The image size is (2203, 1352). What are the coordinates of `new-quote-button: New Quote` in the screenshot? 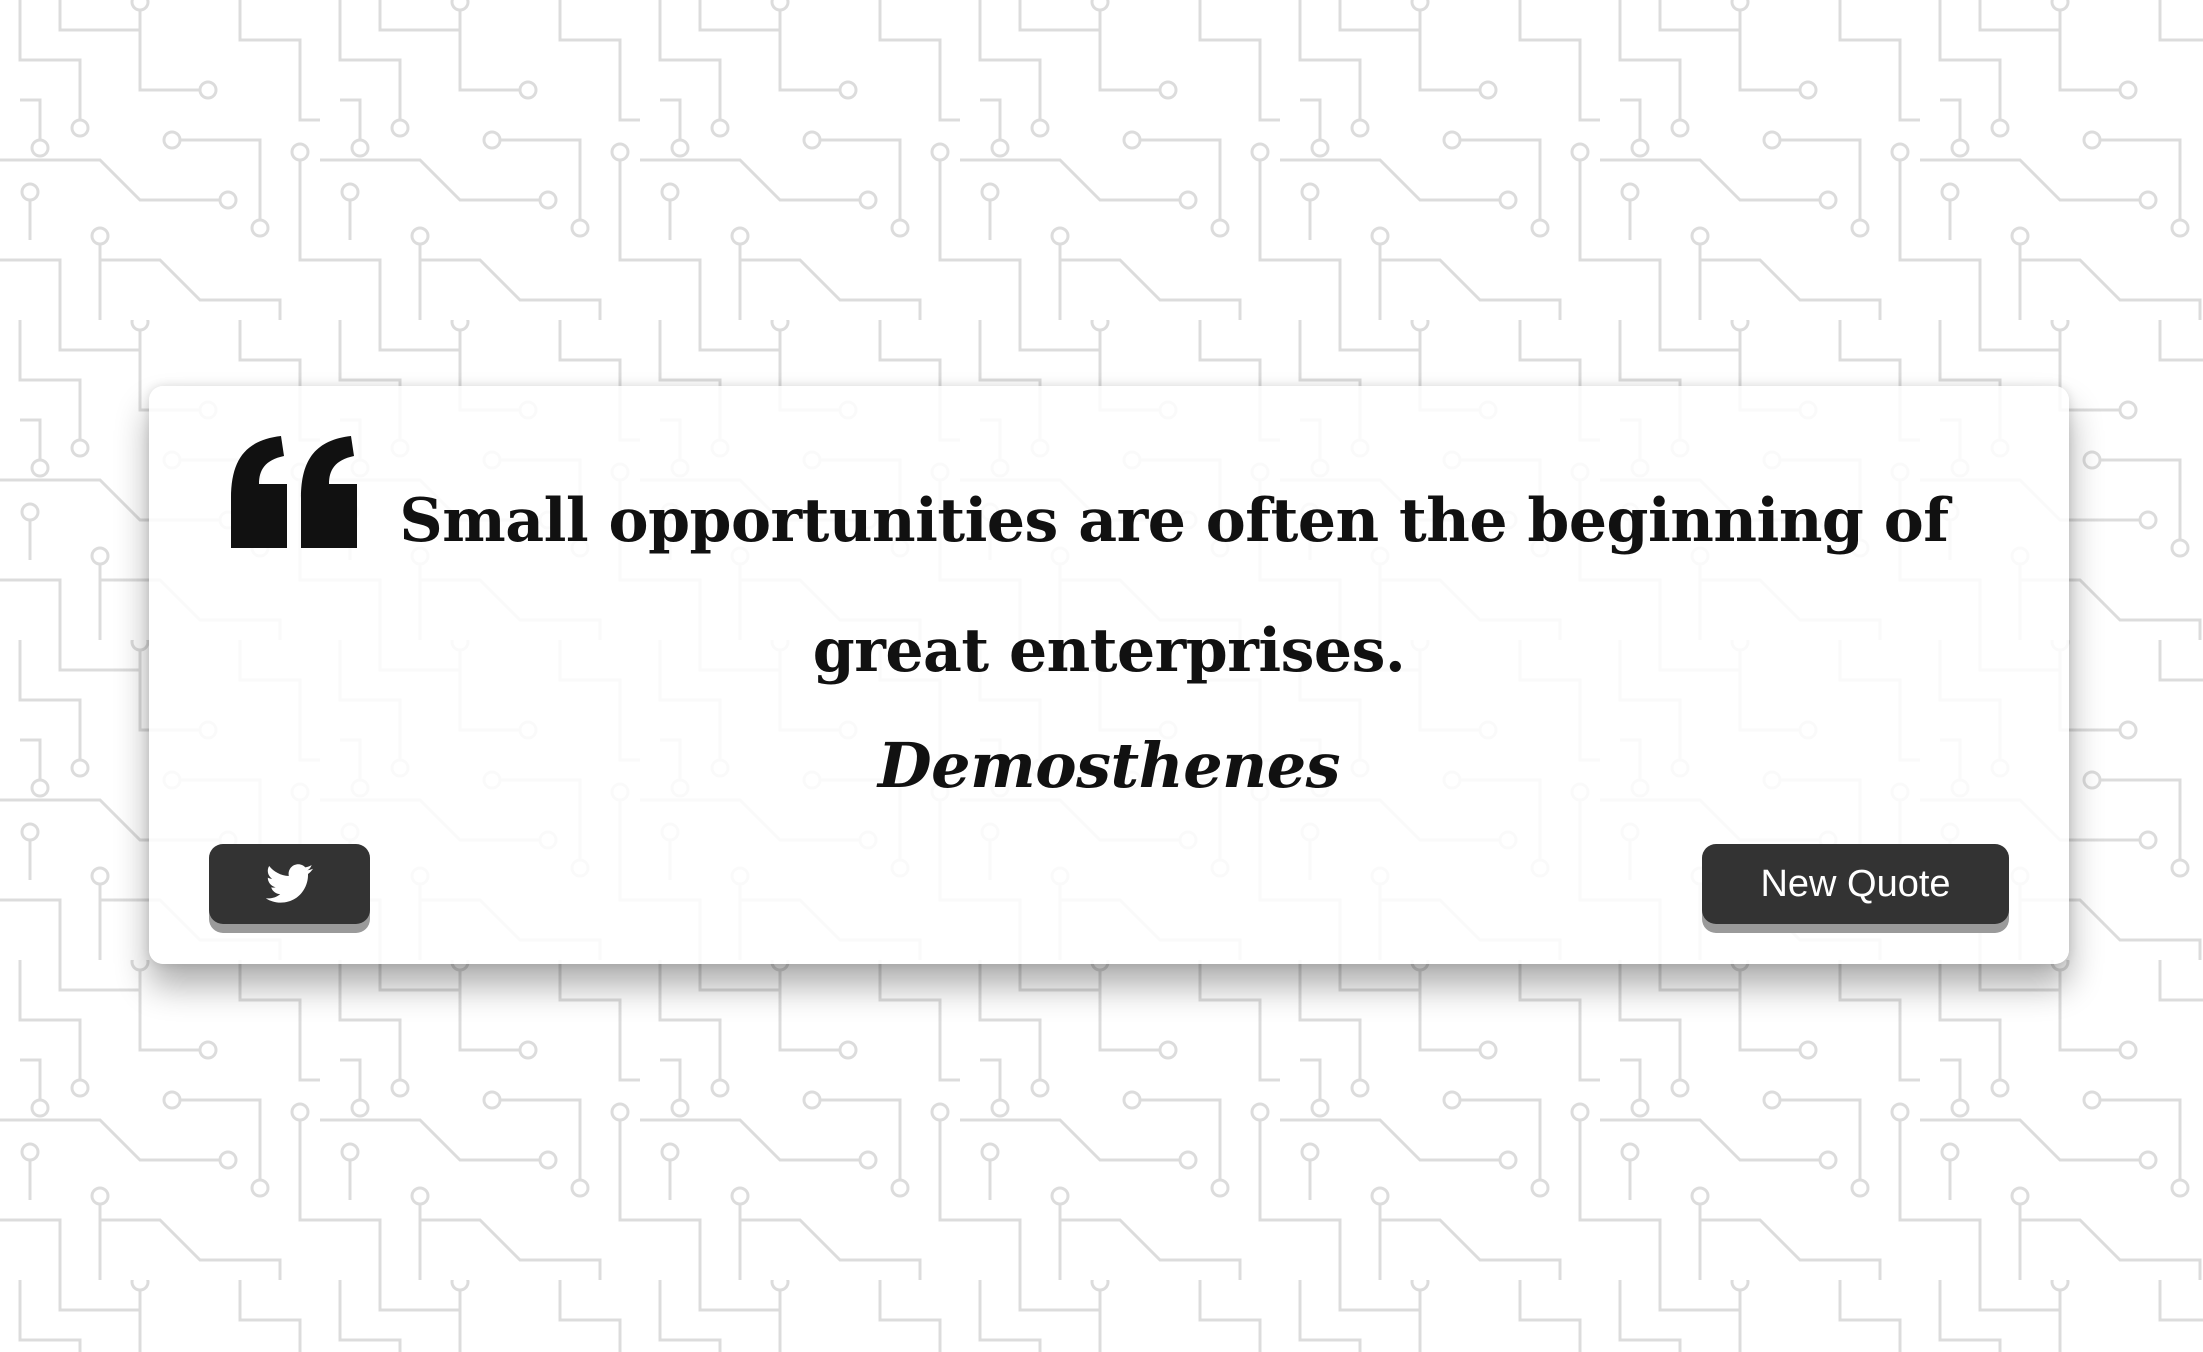 It's located at (1855, 884).